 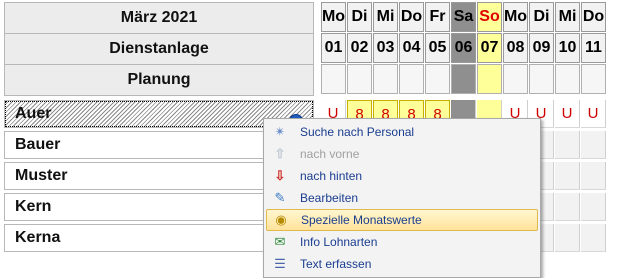 What do you see at coordinates (331, 176) in the screenshot?
I see `menu-item-label: nach hinten` at bounding box center [331, 176].